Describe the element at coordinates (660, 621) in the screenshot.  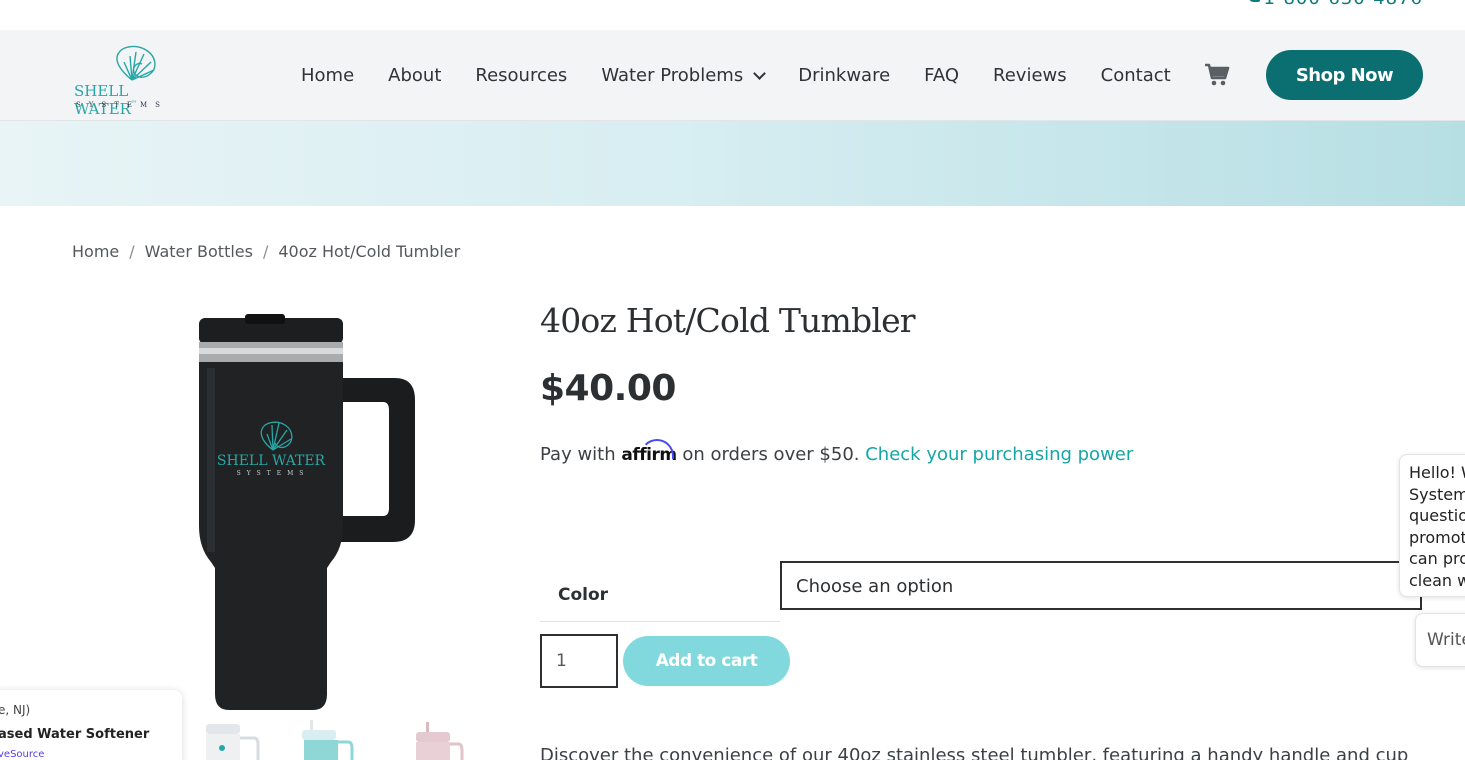
I see `color-divider` at that location.